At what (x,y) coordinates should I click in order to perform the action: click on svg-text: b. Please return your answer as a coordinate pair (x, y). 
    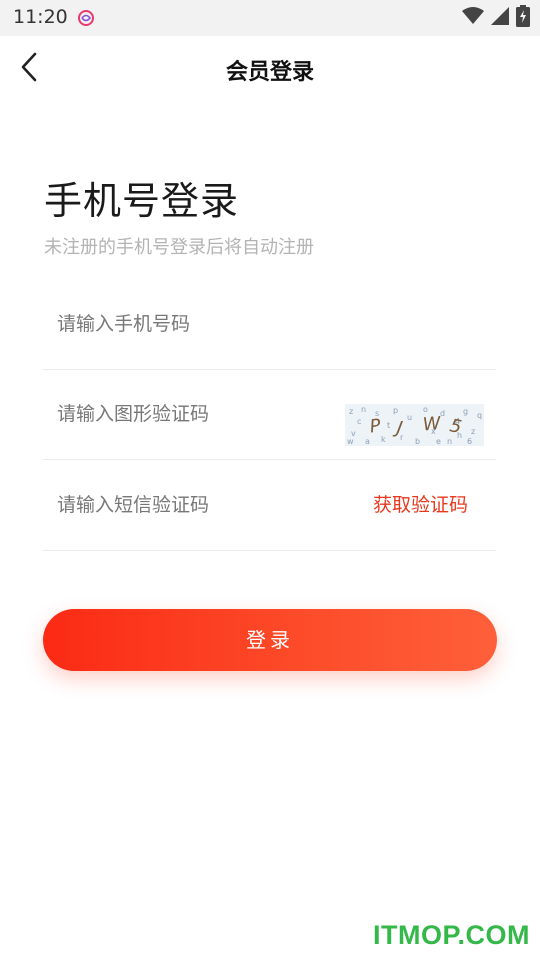
    Looking at the image, I should click on (417, 441).